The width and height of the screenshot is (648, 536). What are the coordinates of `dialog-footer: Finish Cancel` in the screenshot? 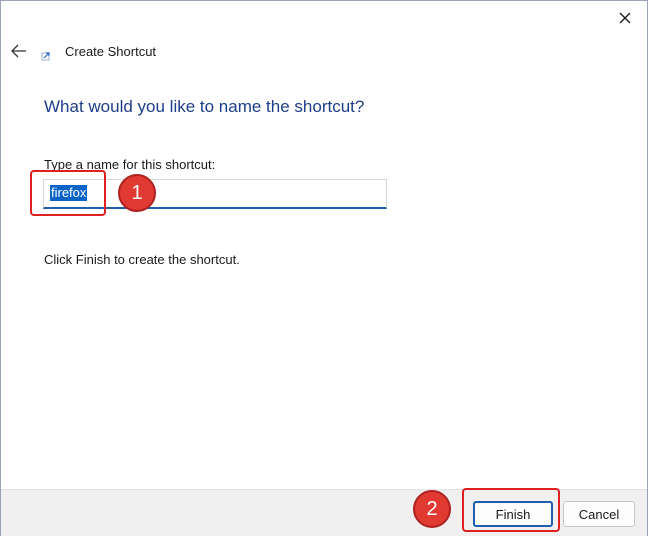 It's located at (324, 512).